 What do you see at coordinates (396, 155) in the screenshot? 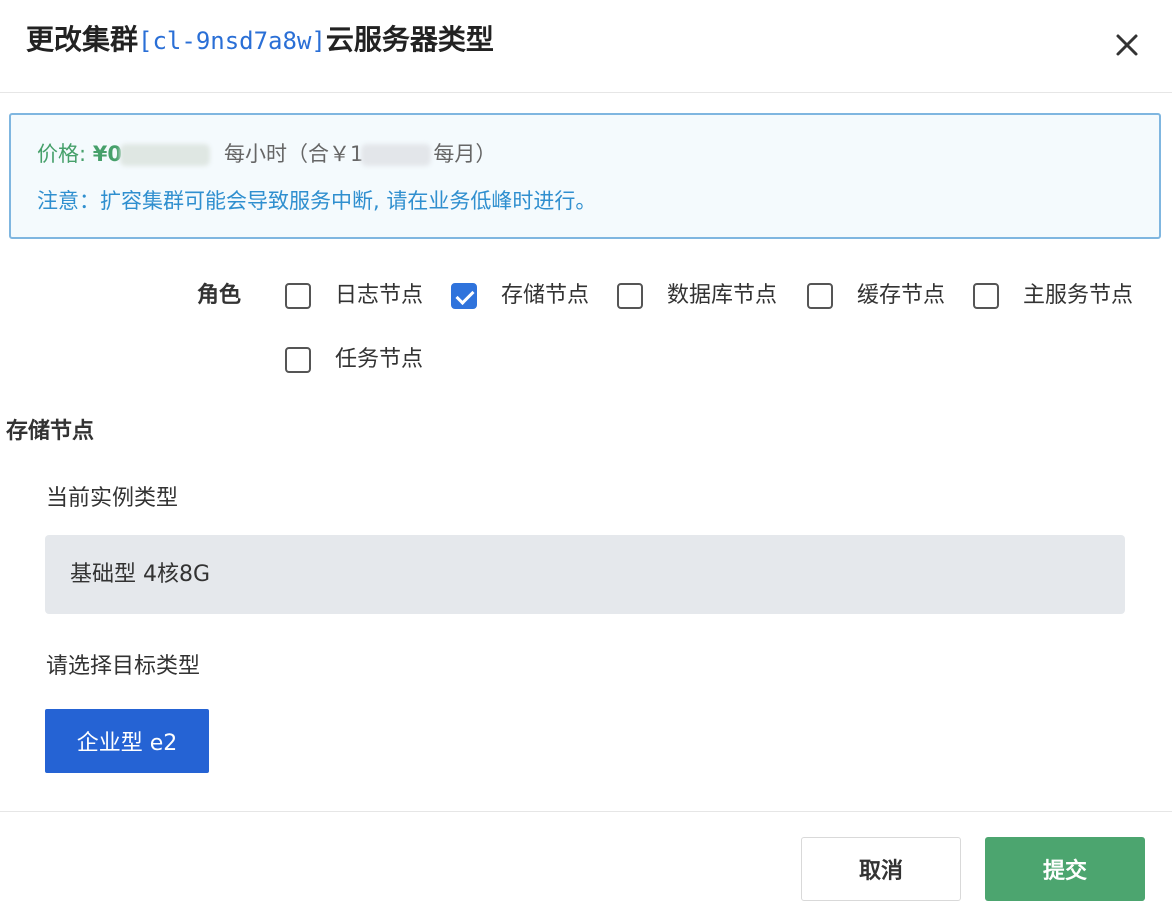
I see `redacted-monthly-price` at bounding box center [396, 155].